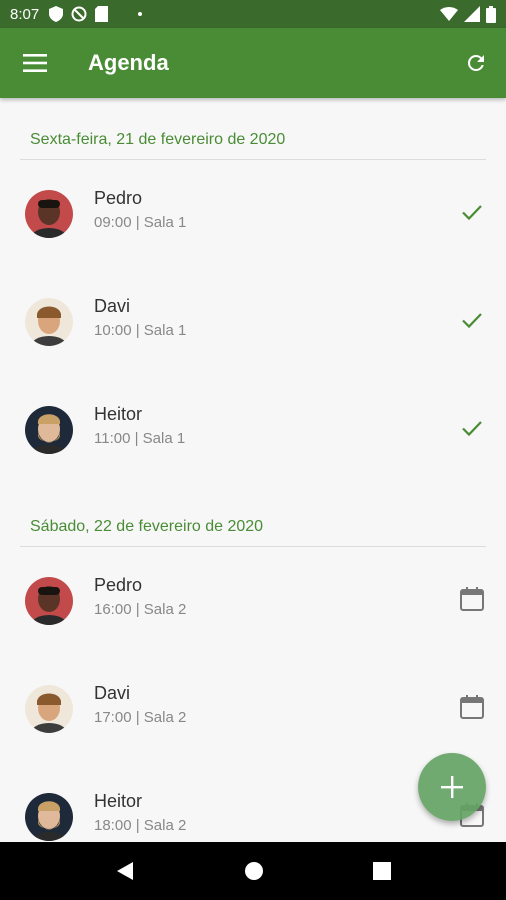  I want to click on section-header-date: Sábado, 22 de fevereiro de 2020, so click(253, 527).